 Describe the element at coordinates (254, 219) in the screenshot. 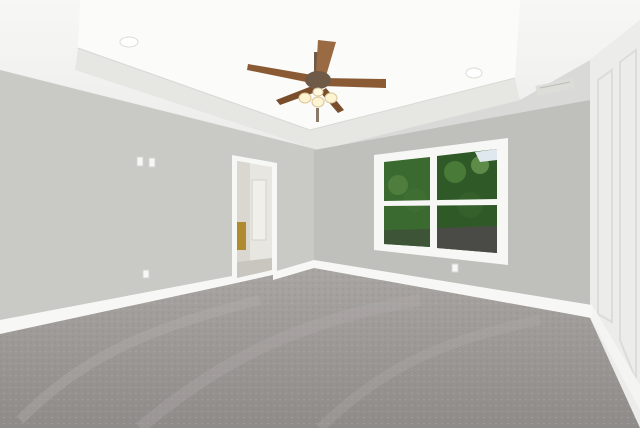

I see `doorway-icon` at that location.